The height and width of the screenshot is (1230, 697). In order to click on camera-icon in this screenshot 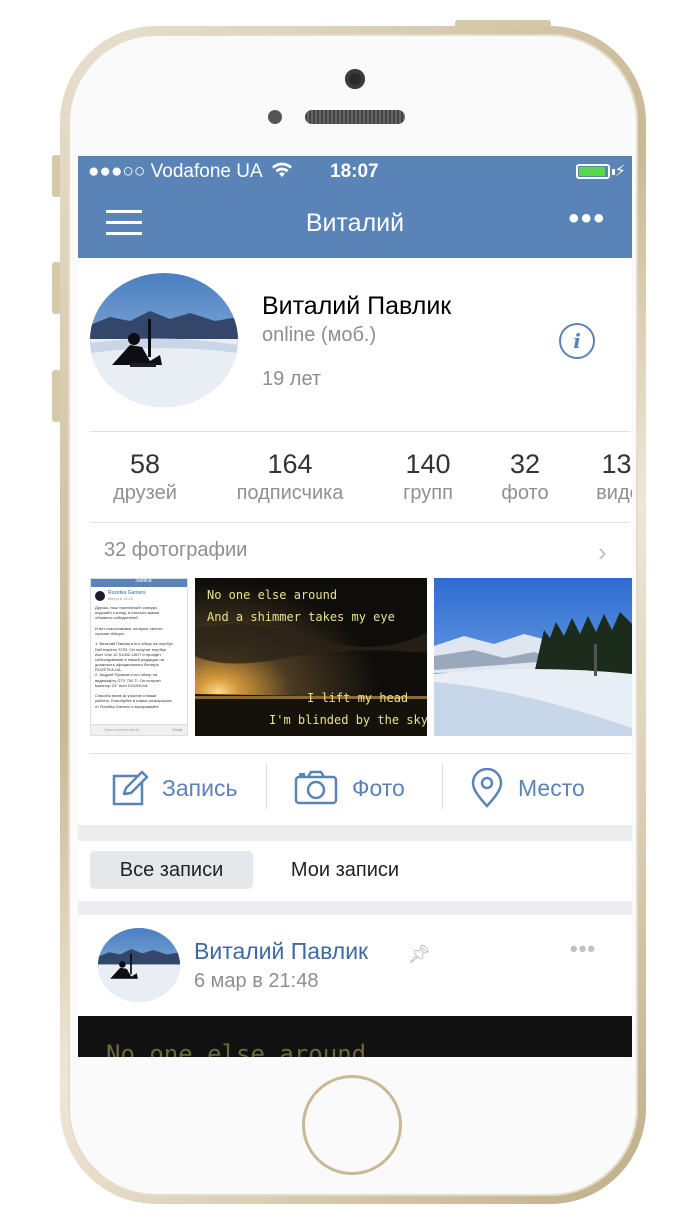, I will do `click(316, 787)`.